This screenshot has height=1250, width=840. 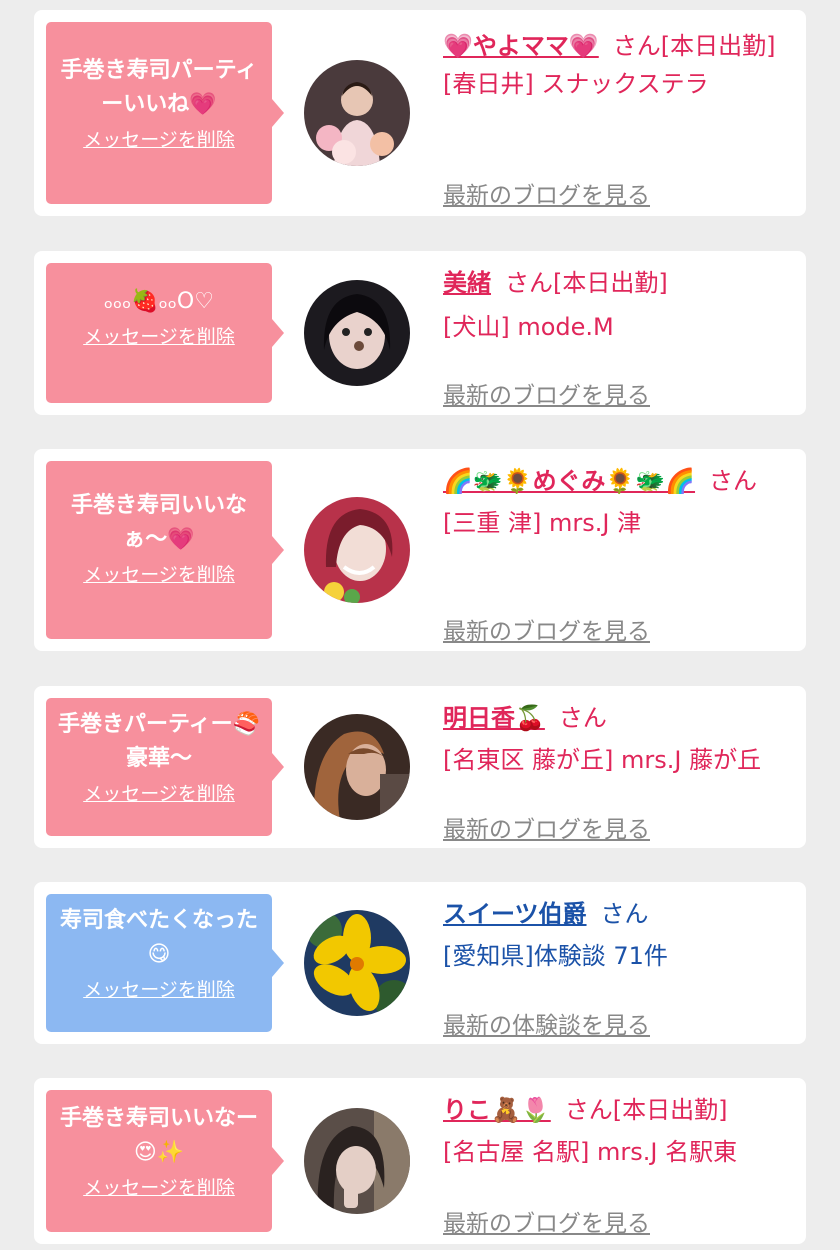 I want to click on message-text: 手巻き寿司いいなー😍✨, so click(x=158, y=1135).